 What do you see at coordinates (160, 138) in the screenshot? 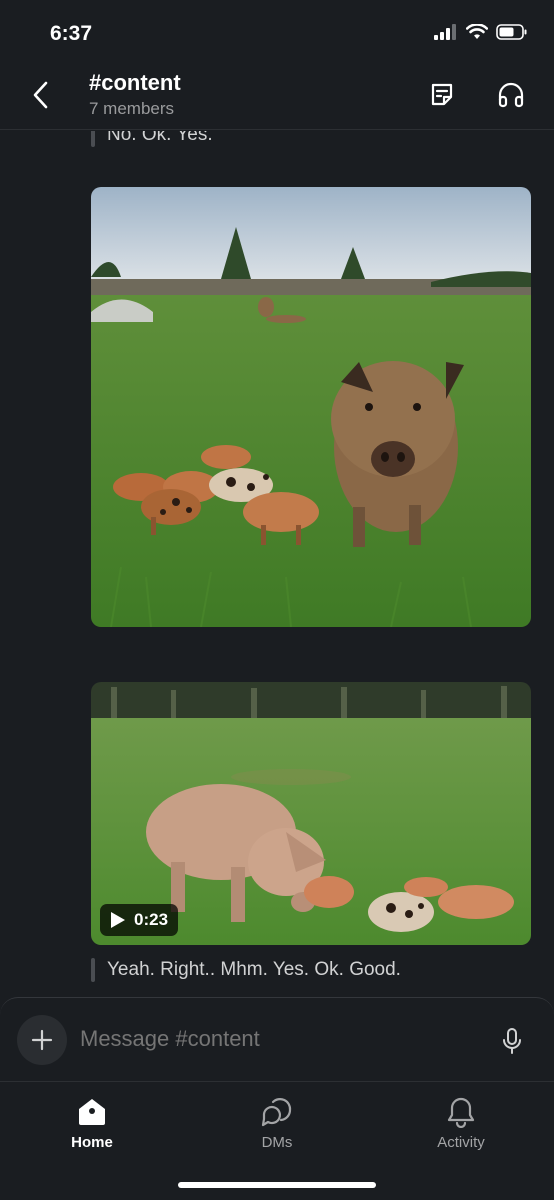
I see `message-text: No. Ok. Yes.` at bounding box center [160, 138].